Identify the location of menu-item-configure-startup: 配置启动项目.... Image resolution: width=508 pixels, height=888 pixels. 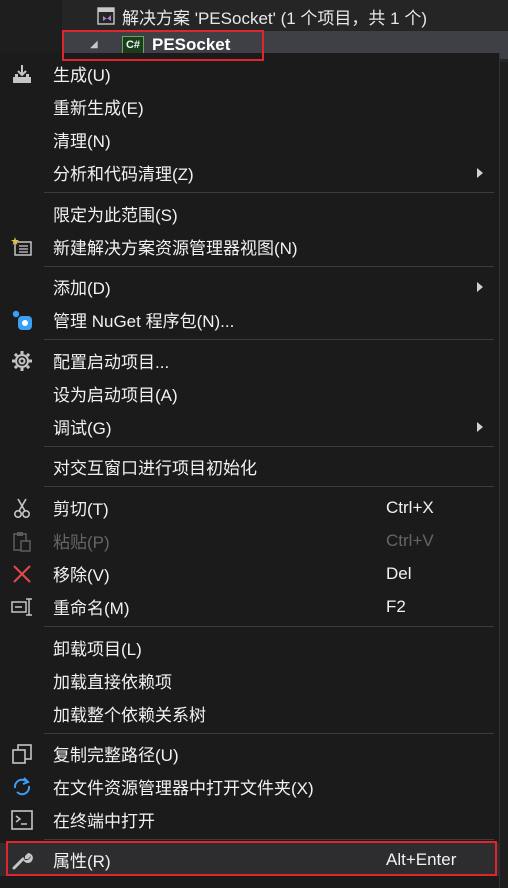
(250, 360).